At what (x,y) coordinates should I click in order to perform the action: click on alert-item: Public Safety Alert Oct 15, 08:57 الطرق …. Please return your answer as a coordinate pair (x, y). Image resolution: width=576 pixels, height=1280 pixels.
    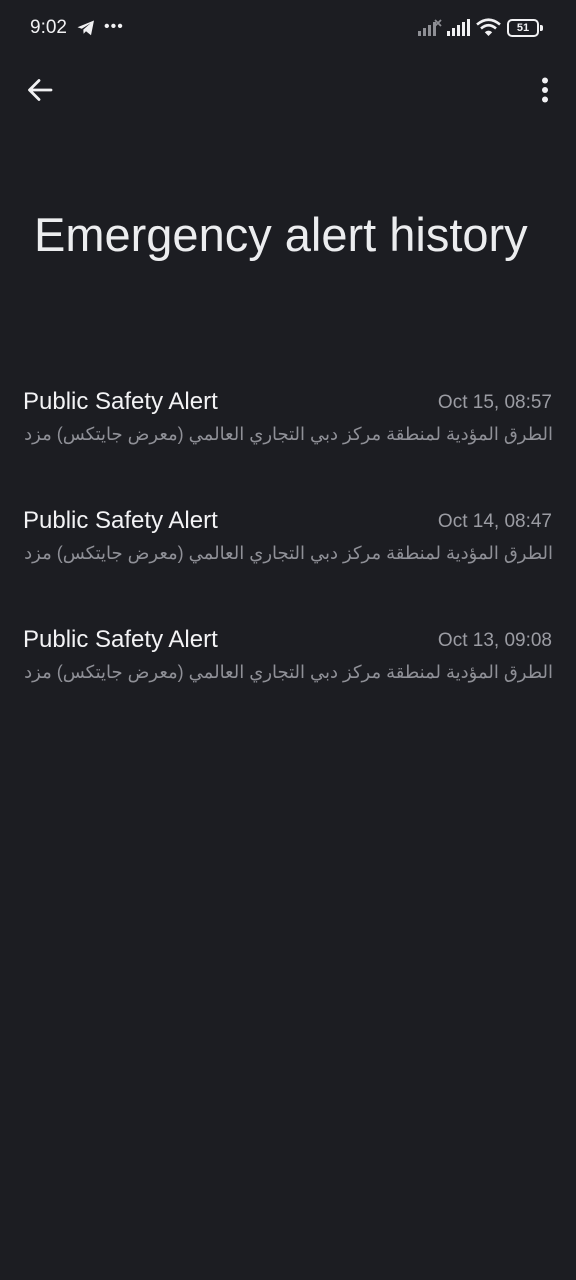
    Looking at the image, I should click on (288, 443).